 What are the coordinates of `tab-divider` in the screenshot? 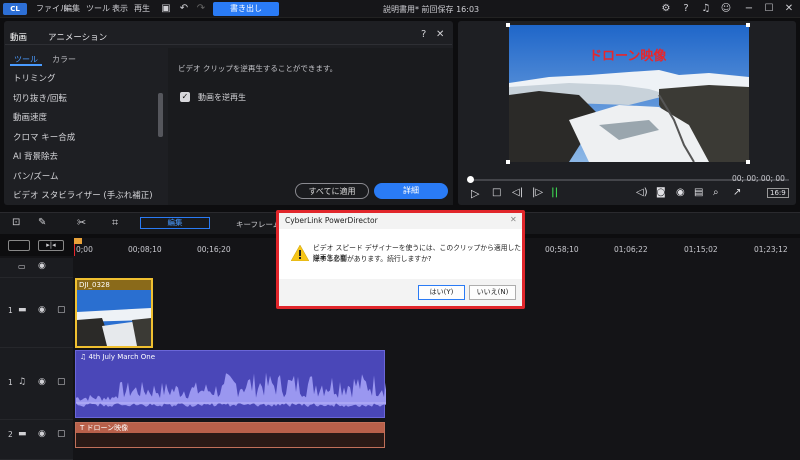 It's located at (228, 44).